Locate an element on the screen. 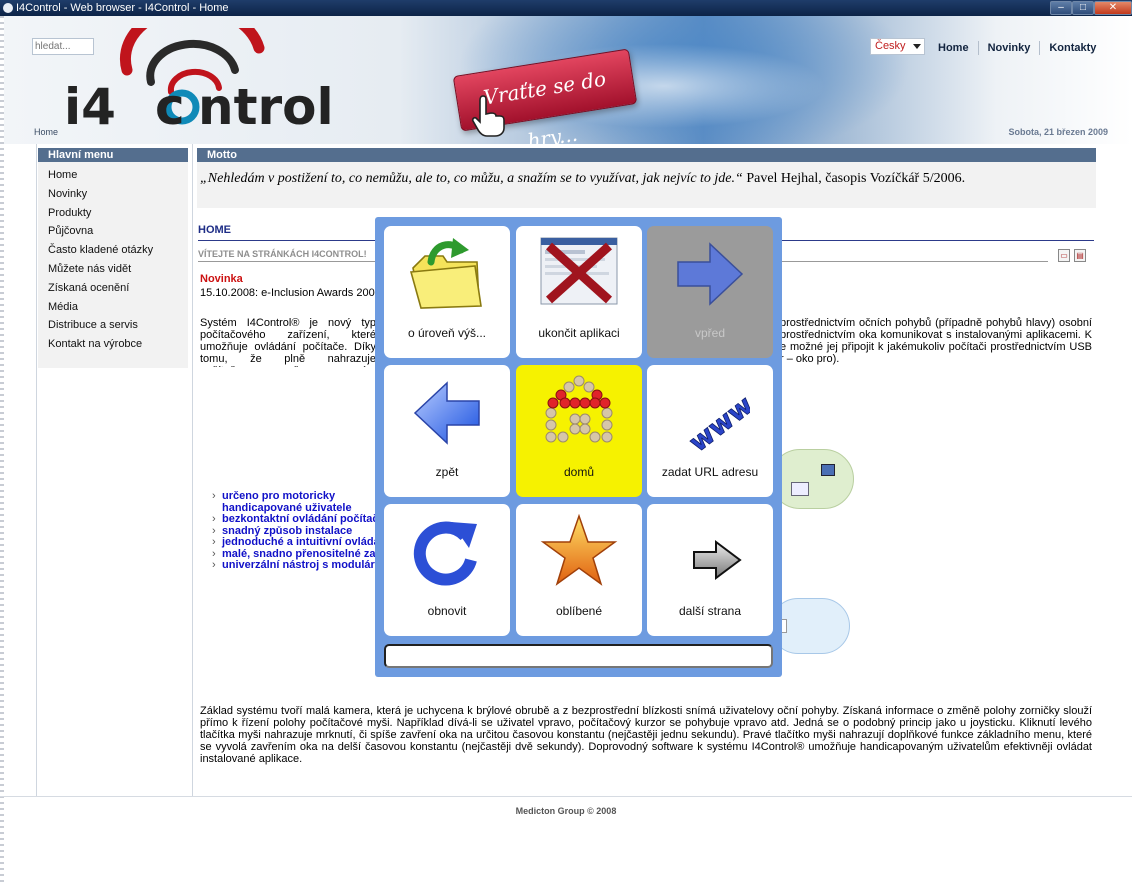 The image size is (1132, 883). tile-next-page: další strana is located at coordinates (710, 570).